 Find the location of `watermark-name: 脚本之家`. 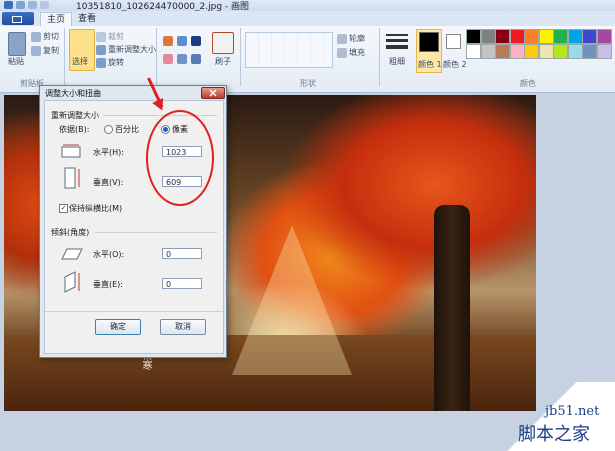

watermark-name: 脚本之家 is located at coordinates (554, 434).